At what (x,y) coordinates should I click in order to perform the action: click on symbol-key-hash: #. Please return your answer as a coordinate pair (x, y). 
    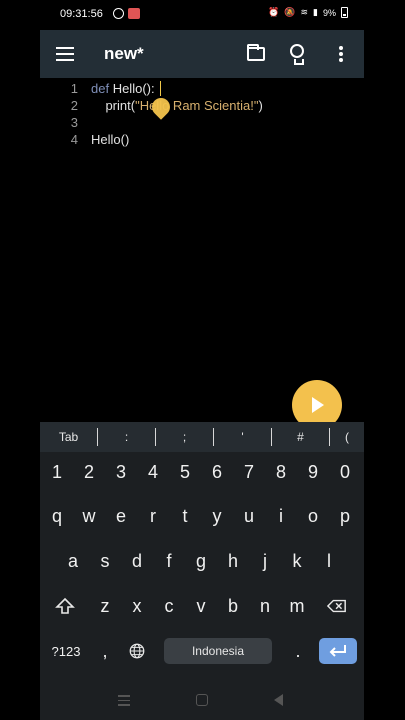
    Looking at the image, I should click on (301, 437).